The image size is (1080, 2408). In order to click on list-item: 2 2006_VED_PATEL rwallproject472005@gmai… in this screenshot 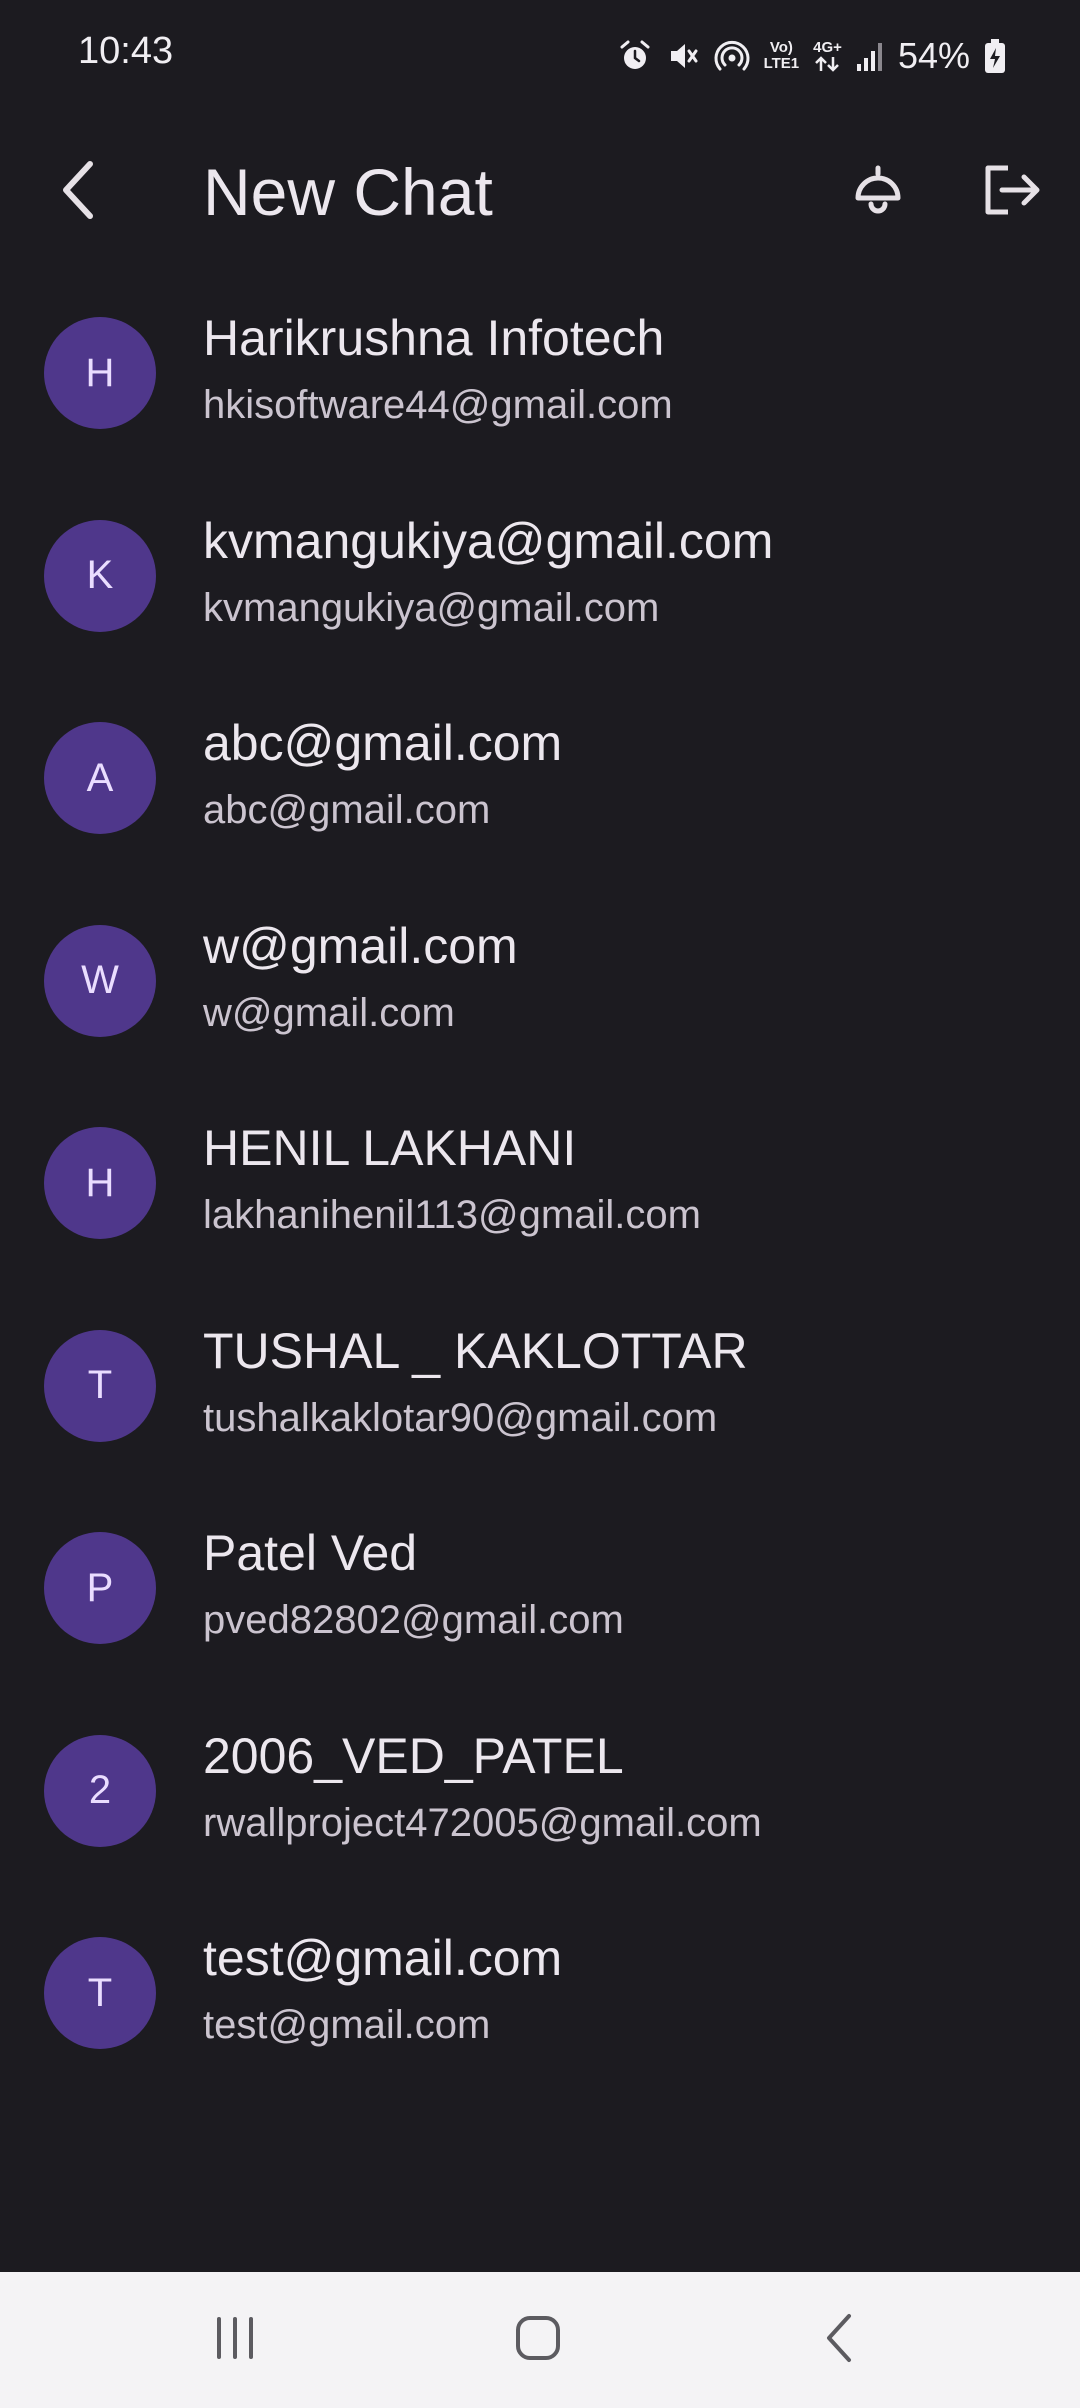, I will do `click(540, 1791)`.